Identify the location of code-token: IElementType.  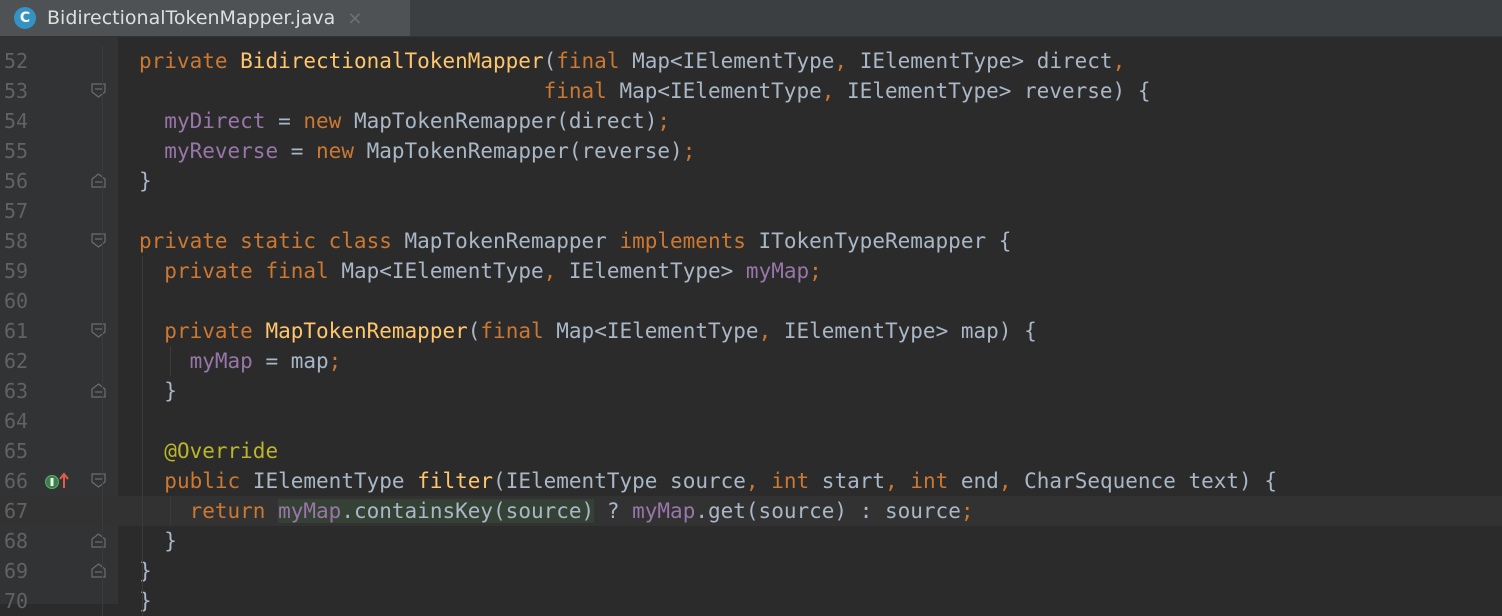
(335, 481).